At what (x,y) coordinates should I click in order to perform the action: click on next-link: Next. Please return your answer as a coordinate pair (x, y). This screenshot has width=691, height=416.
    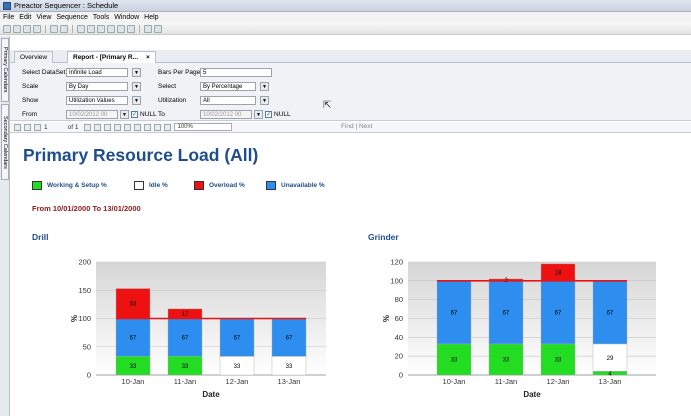
    Looking at the image, I should click on (365, 126).